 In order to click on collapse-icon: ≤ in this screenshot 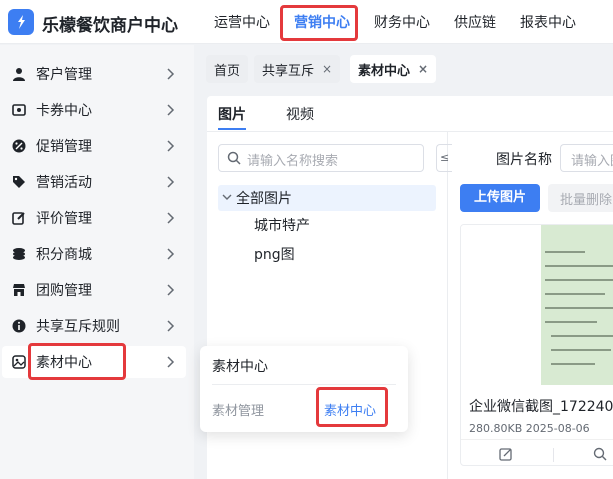, I will do `click(445, 157)`.